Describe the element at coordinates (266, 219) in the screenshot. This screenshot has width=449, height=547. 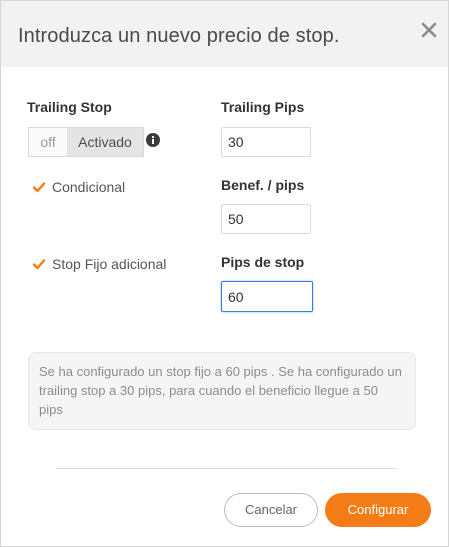
I see `profit-pips-input` at that location.